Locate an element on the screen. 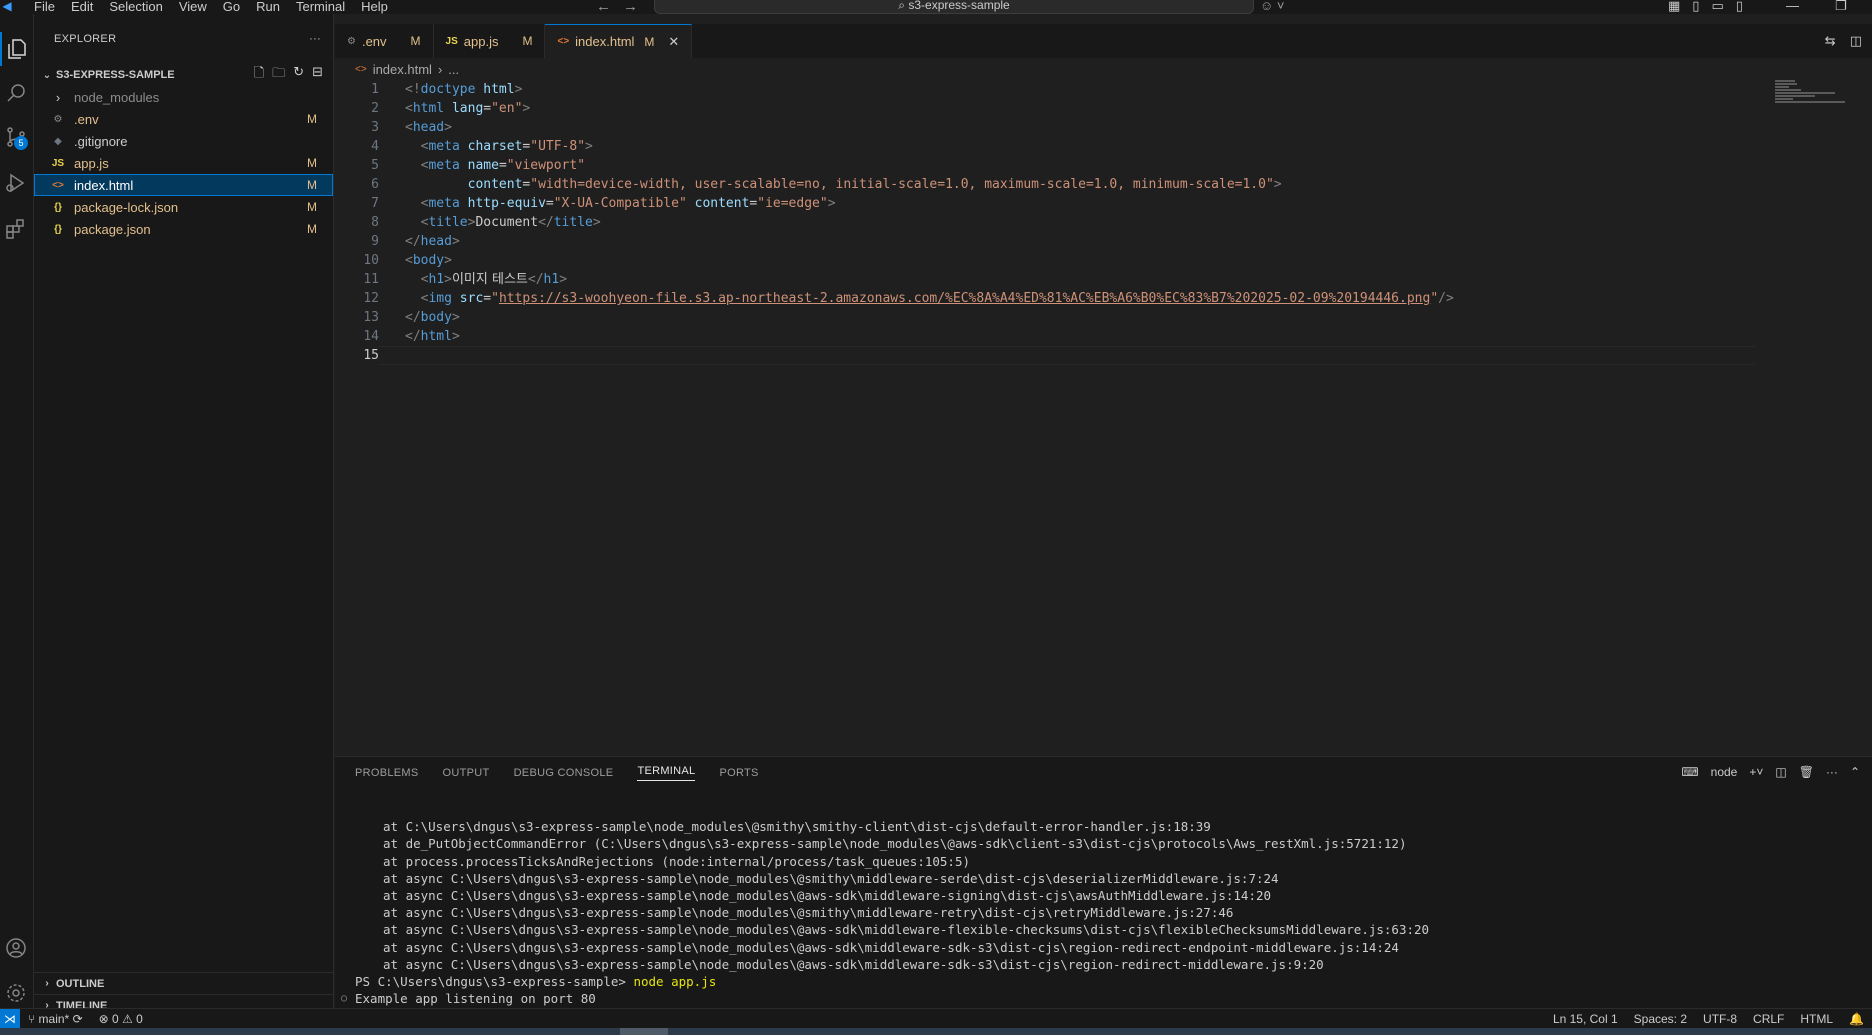 The height and width of the screenshot is (1035, 1872). menu-selection: Selection is located at coordinates (135, 6).